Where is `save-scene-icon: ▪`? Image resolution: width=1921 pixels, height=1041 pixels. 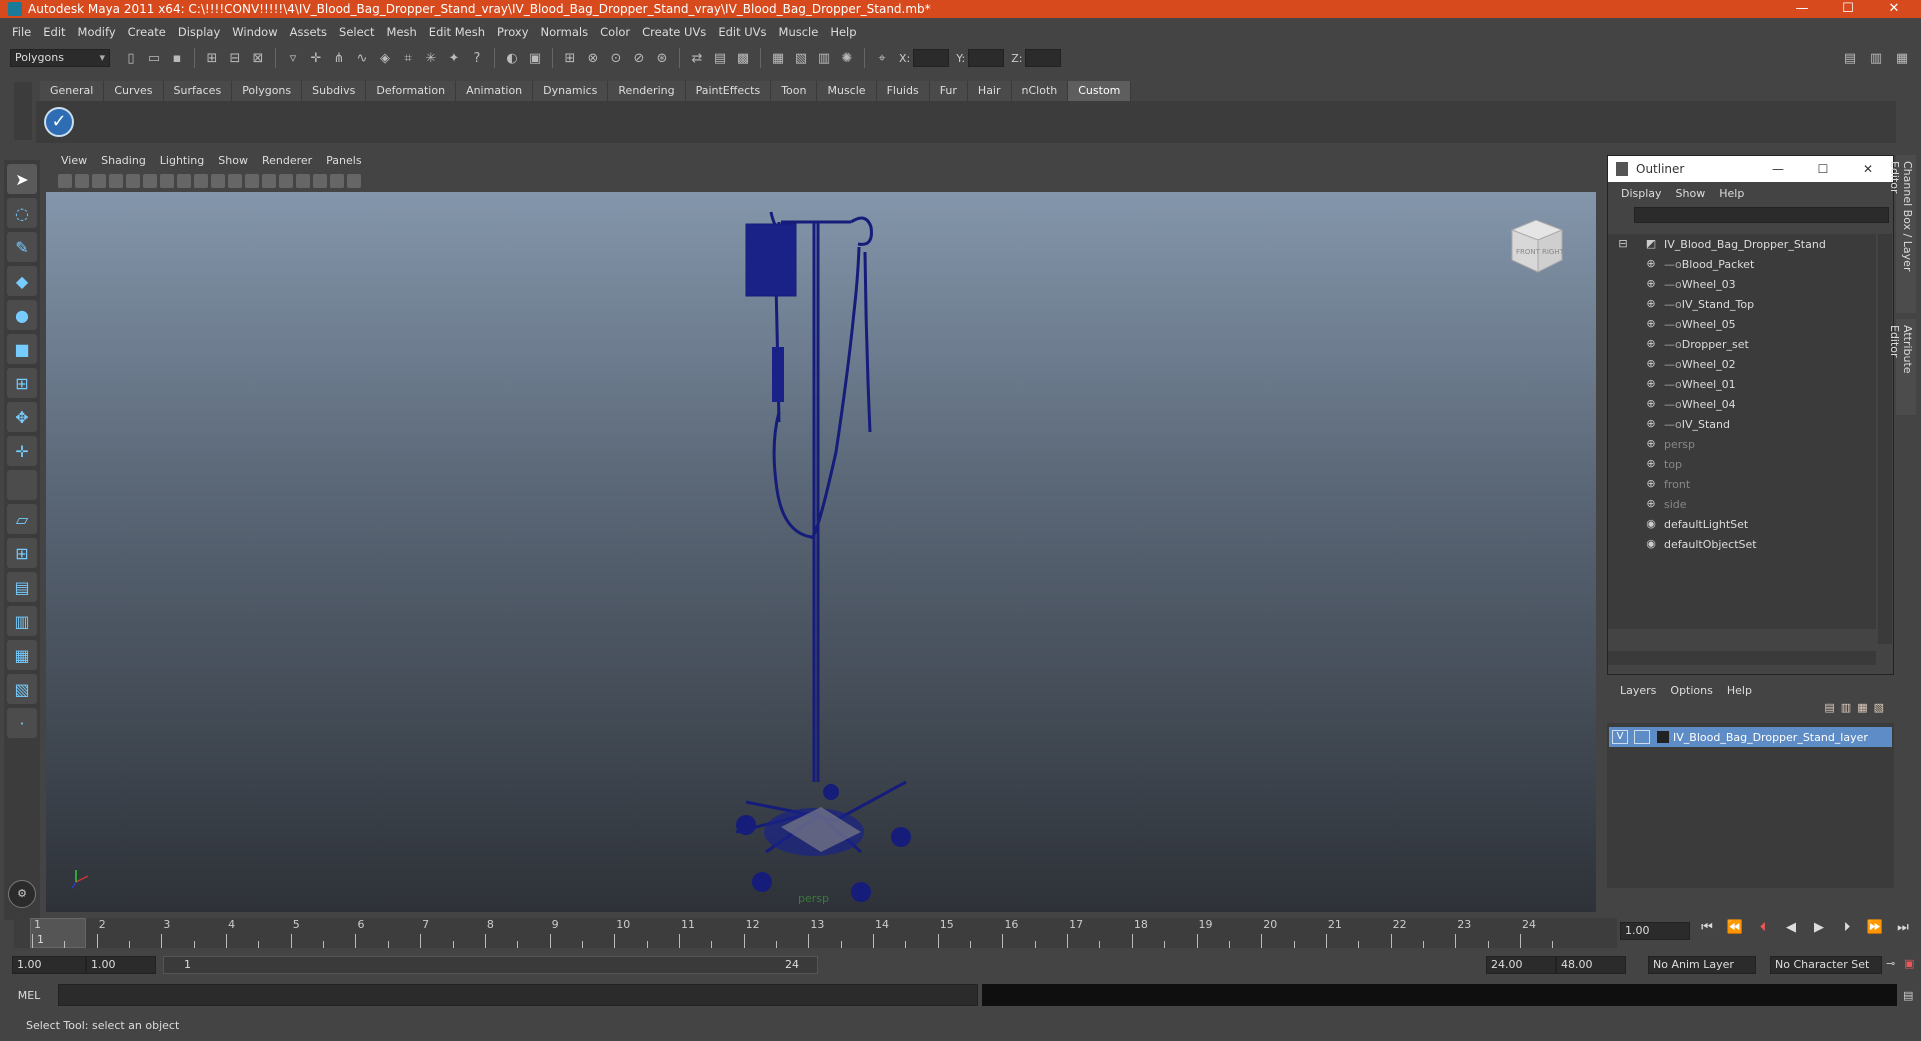
save-scene-icon: ▪ is located at coordinates (177, 58).